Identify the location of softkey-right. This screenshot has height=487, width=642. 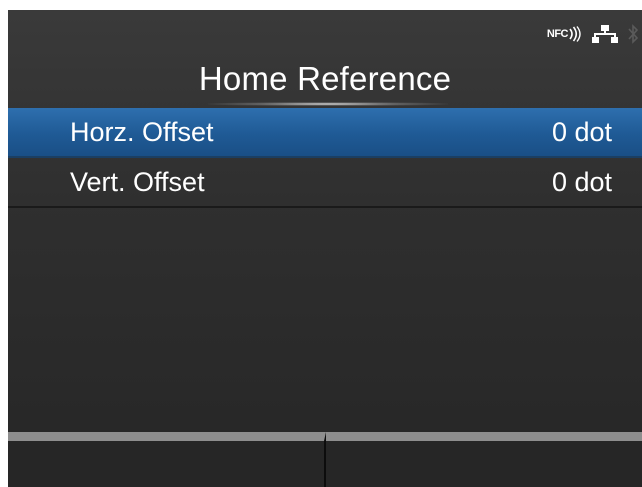
(484, 459).